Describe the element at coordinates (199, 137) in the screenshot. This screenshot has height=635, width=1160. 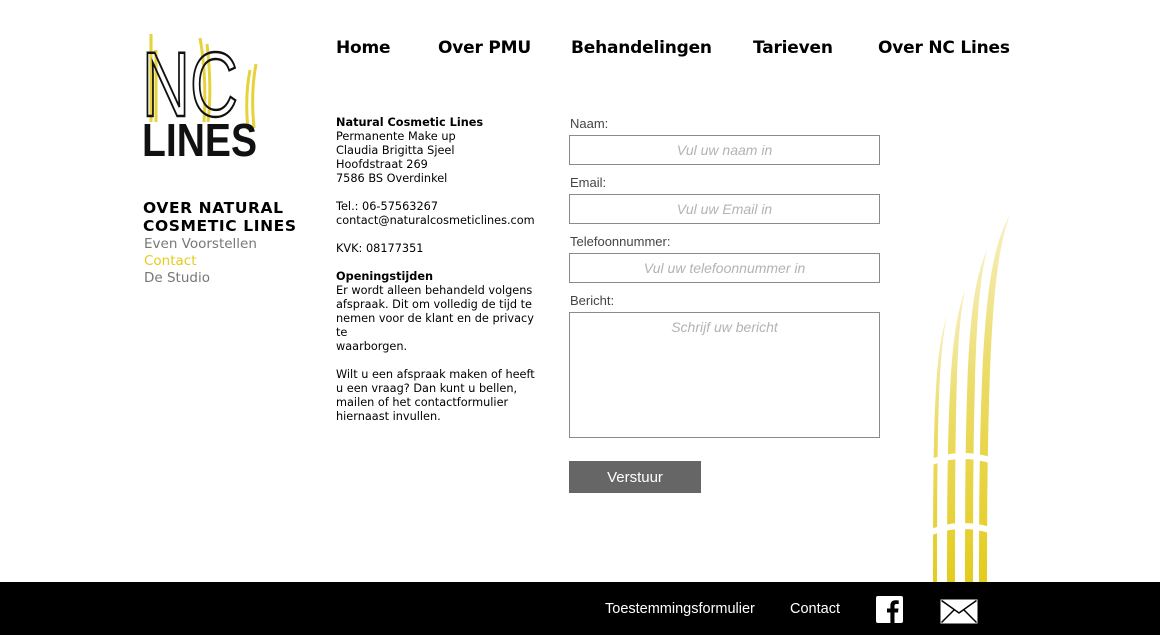
I see `logo-text-lines: LINES` at that location.